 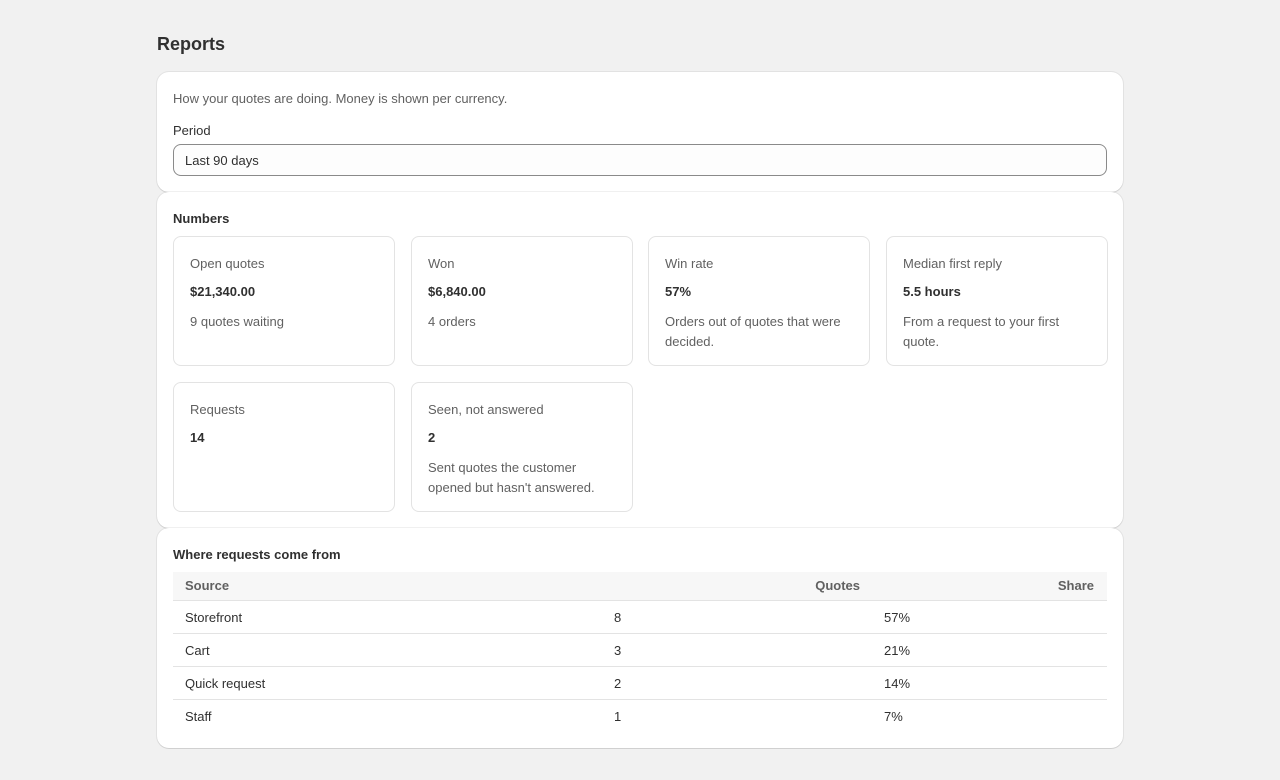 I want to click on cell-source: Quick request, so click(x=225, y=683).